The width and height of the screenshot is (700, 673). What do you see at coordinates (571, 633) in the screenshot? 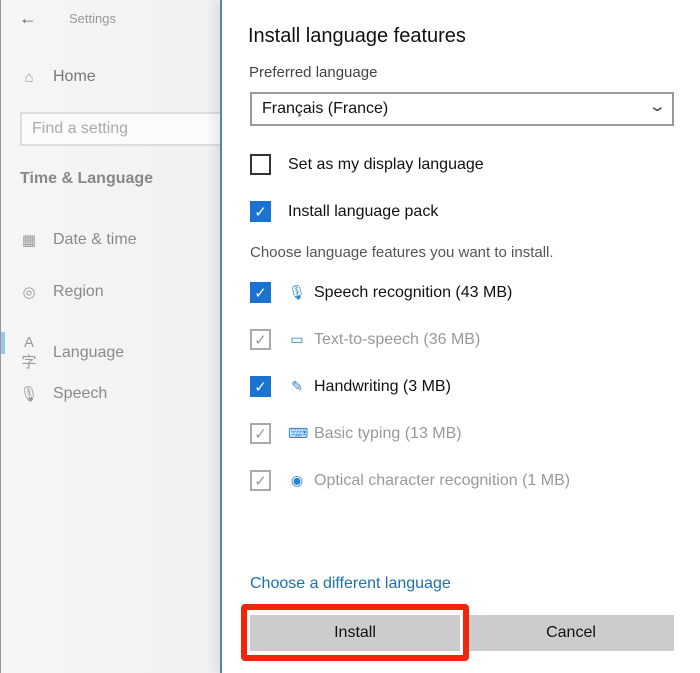
I see `cancel-button: Cancel` at bounding box center [571, 633].